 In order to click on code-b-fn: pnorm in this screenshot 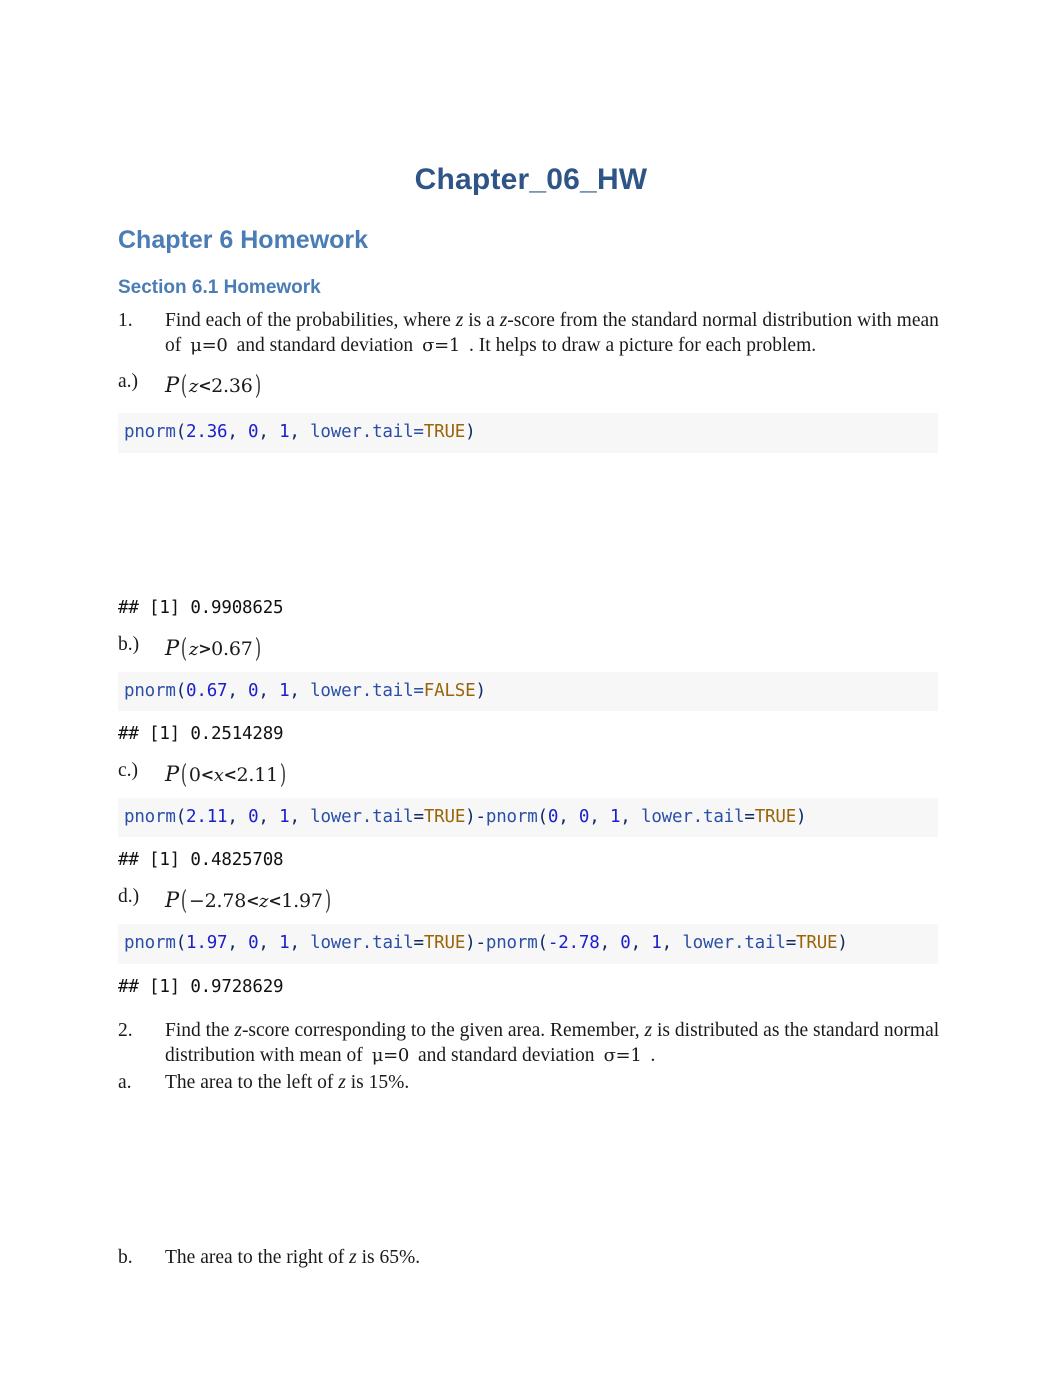, I will do `click(150, 690)`.